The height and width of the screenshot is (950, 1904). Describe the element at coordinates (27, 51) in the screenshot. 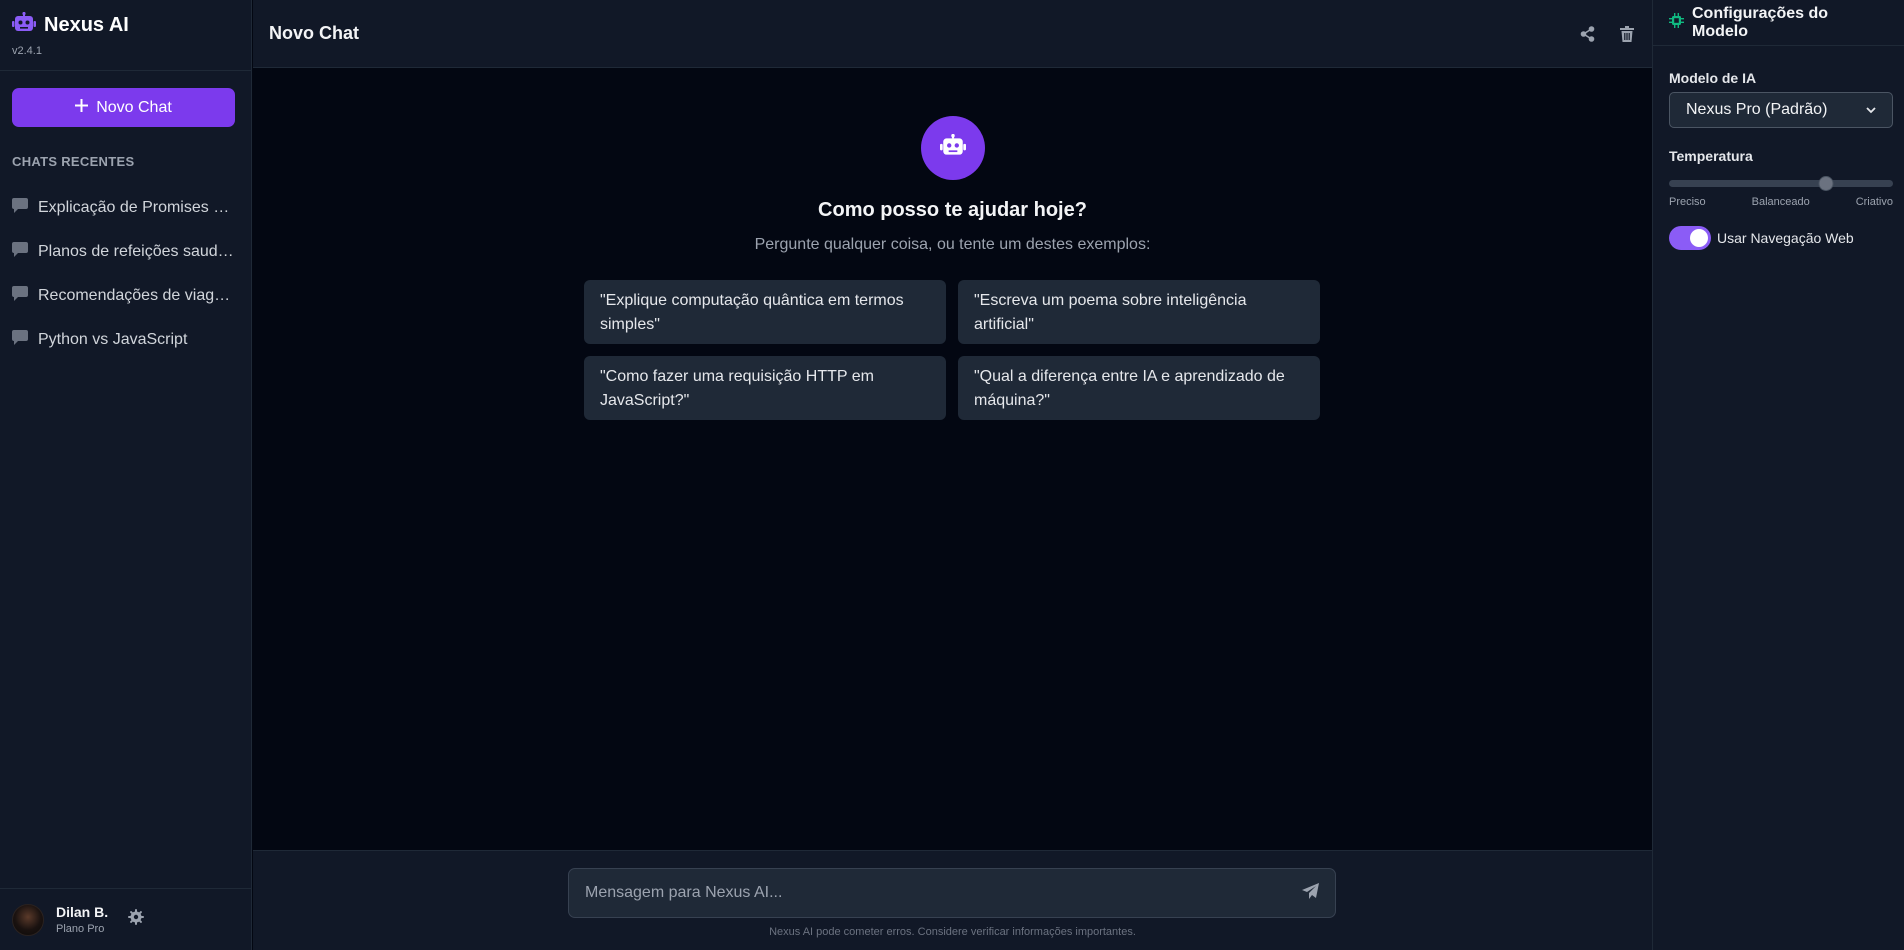

I see `app-version: v2.4.1` at that location.